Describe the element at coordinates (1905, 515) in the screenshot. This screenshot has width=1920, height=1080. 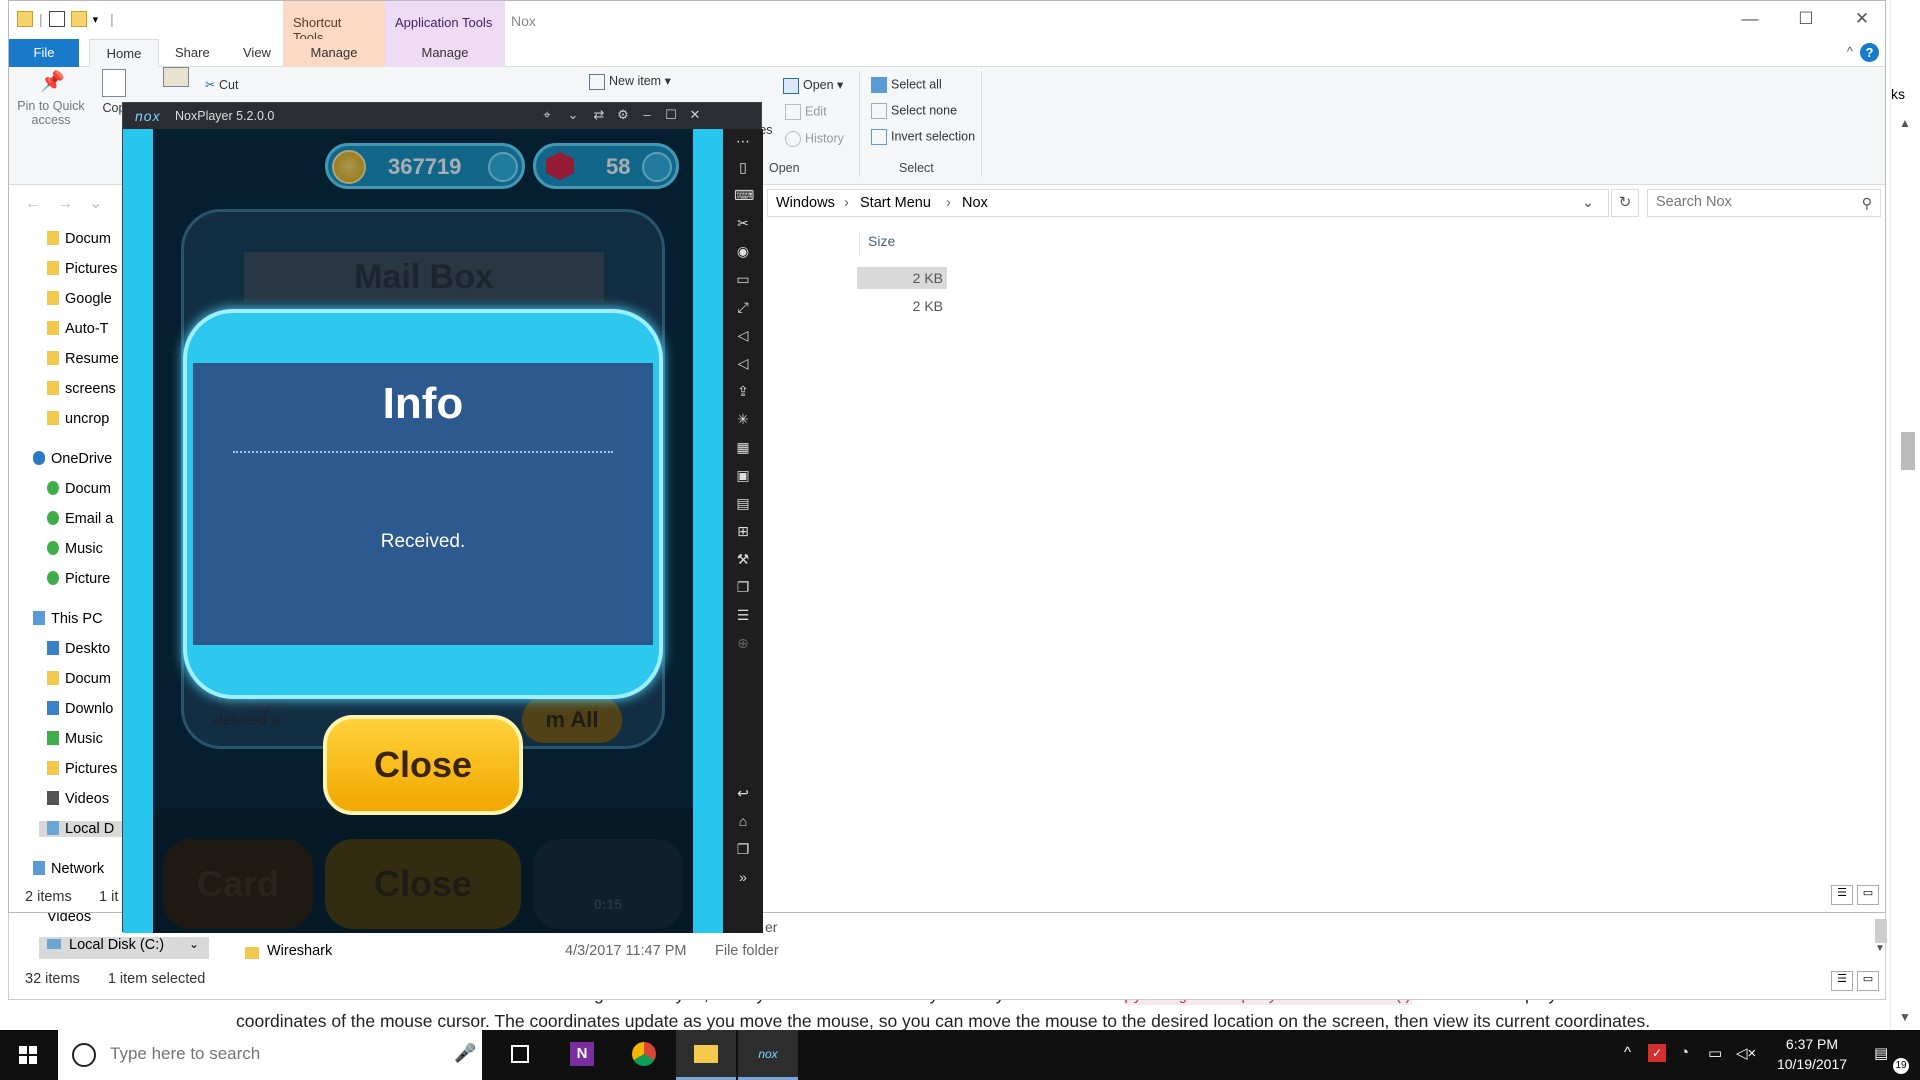
I see `page-scrollbar: ks ▲ ▼` at that location.